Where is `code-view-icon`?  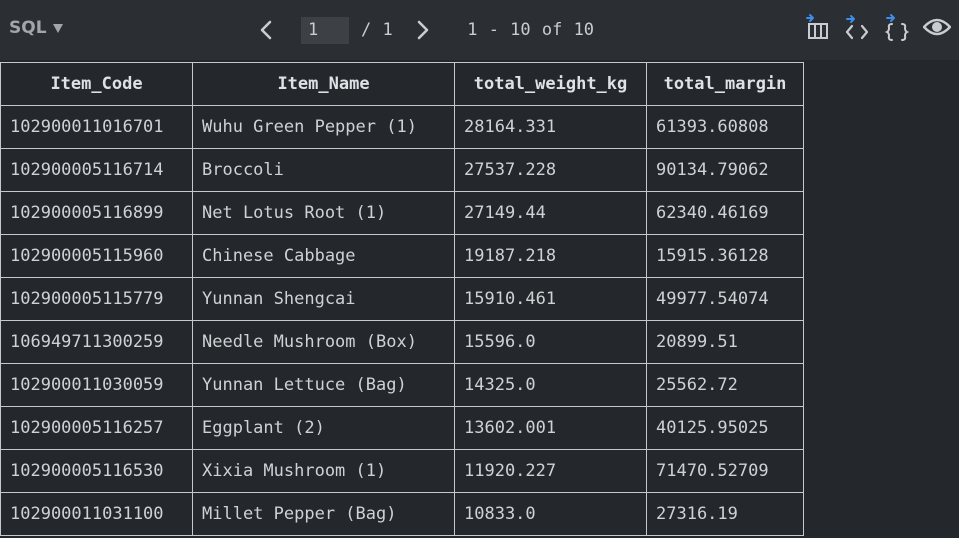 code-view-icon is located at coordinates (857, 27).